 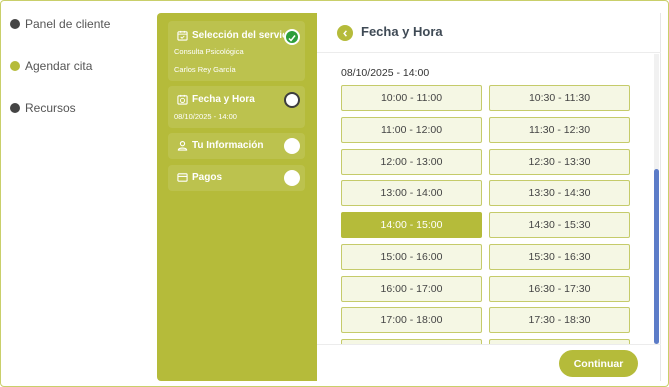 I want to click on user-icon, so click(x=182, y=146).